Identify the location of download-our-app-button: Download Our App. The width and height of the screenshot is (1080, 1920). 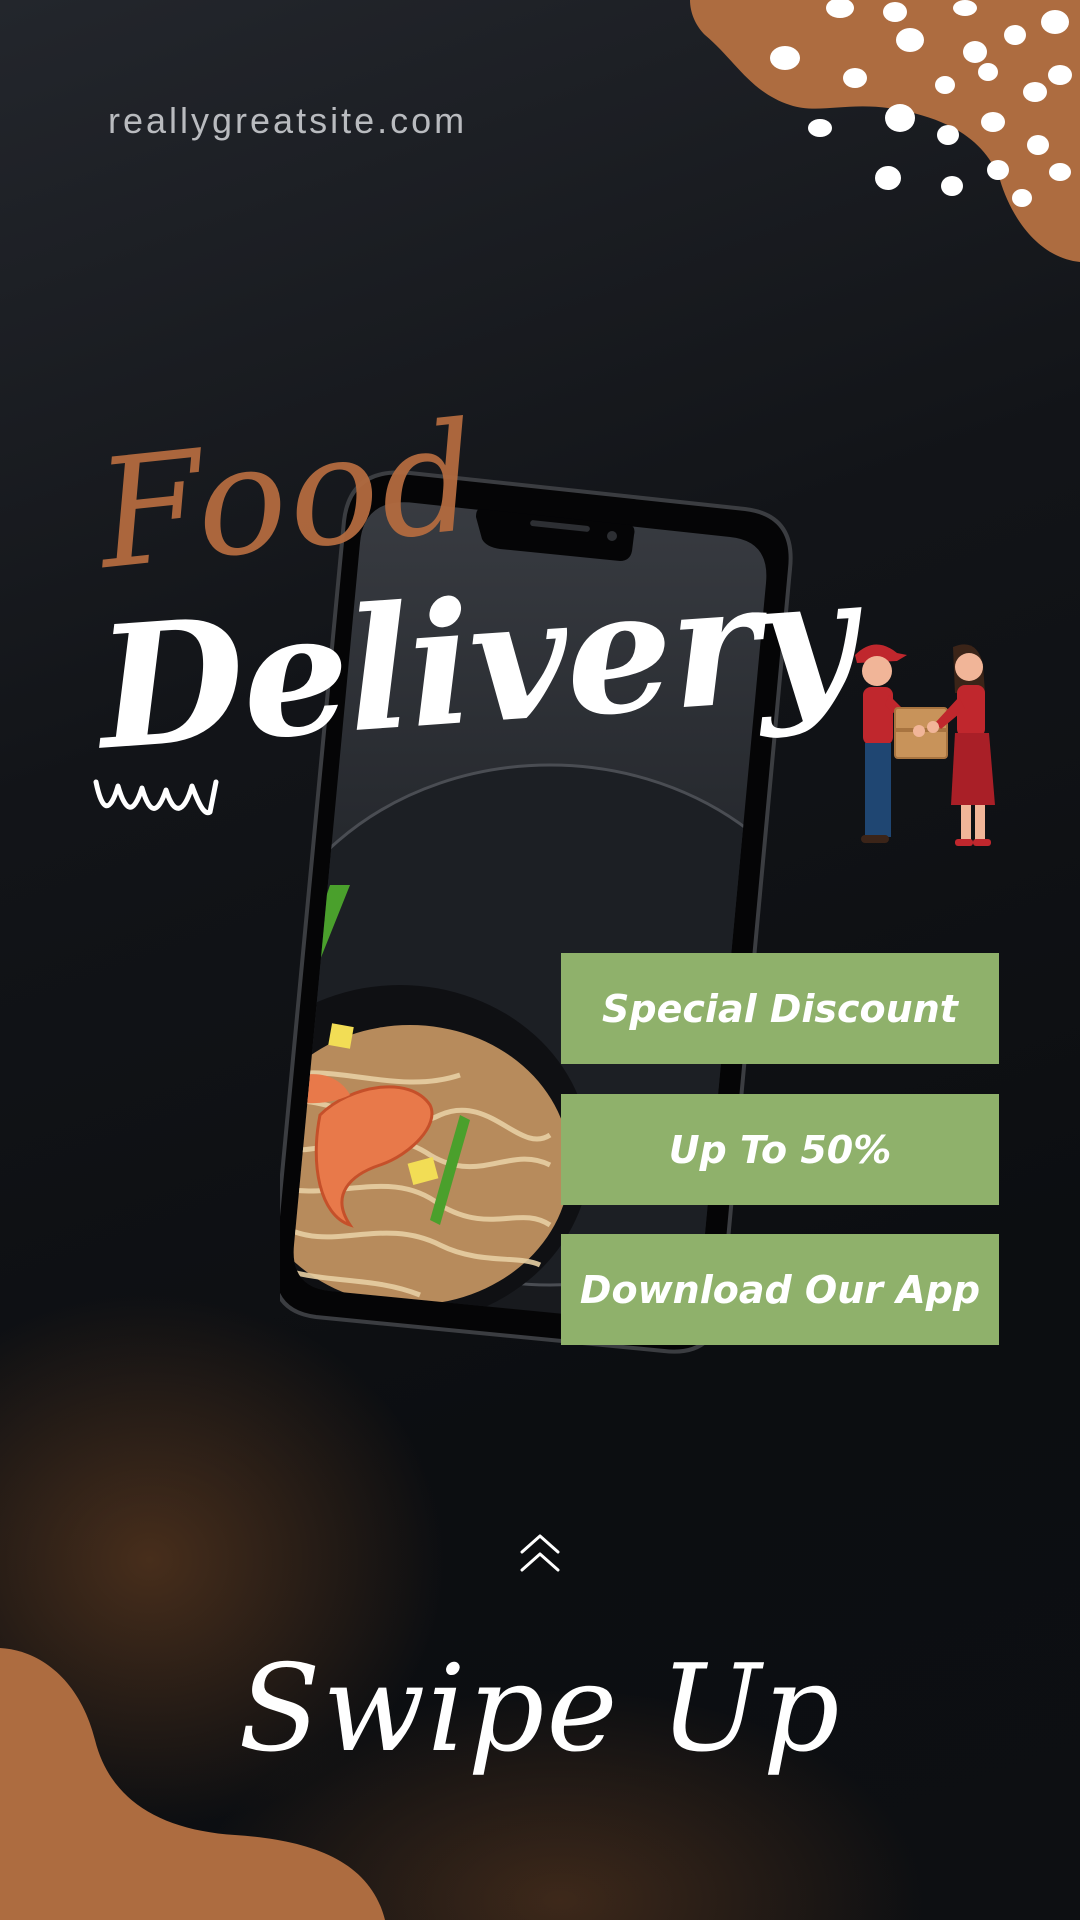
(780, 1289).